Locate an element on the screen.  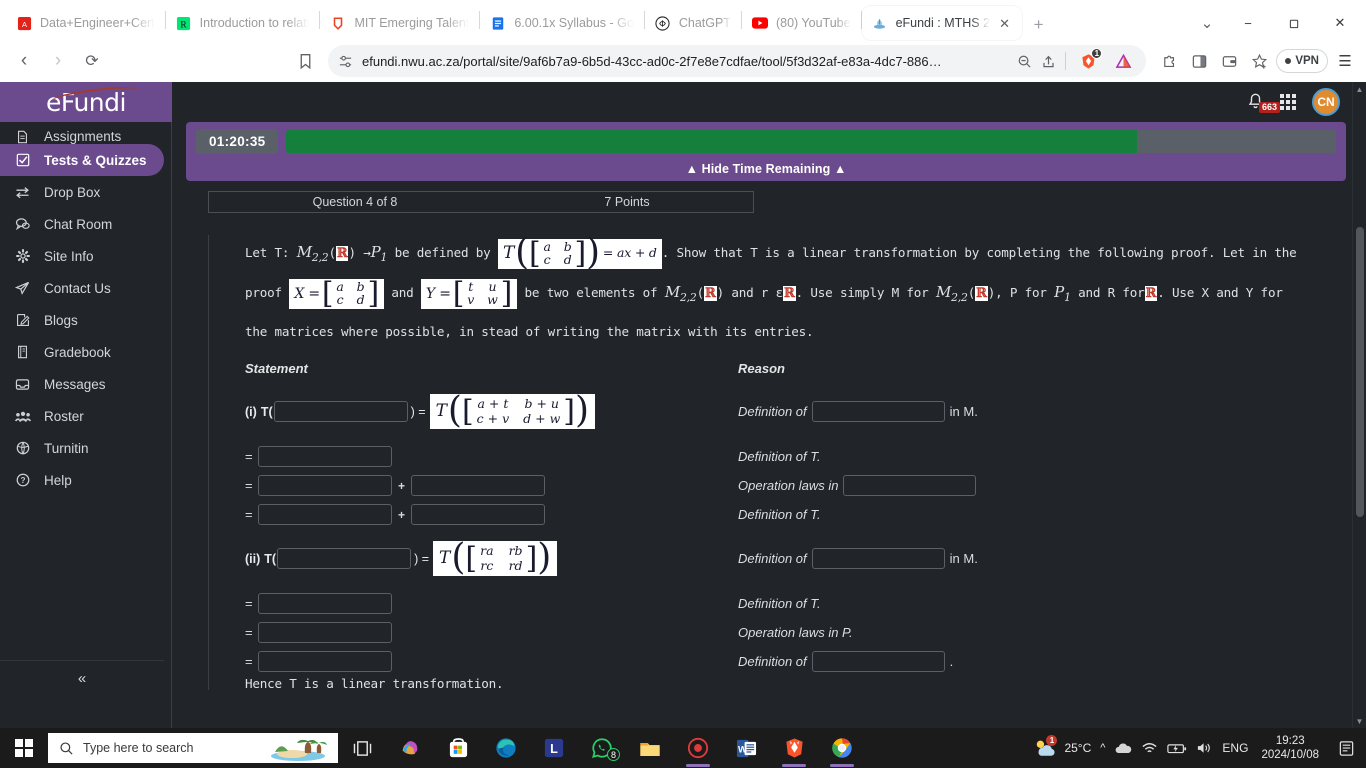
zoom-out-icon is located at coordinates (1024, 61).